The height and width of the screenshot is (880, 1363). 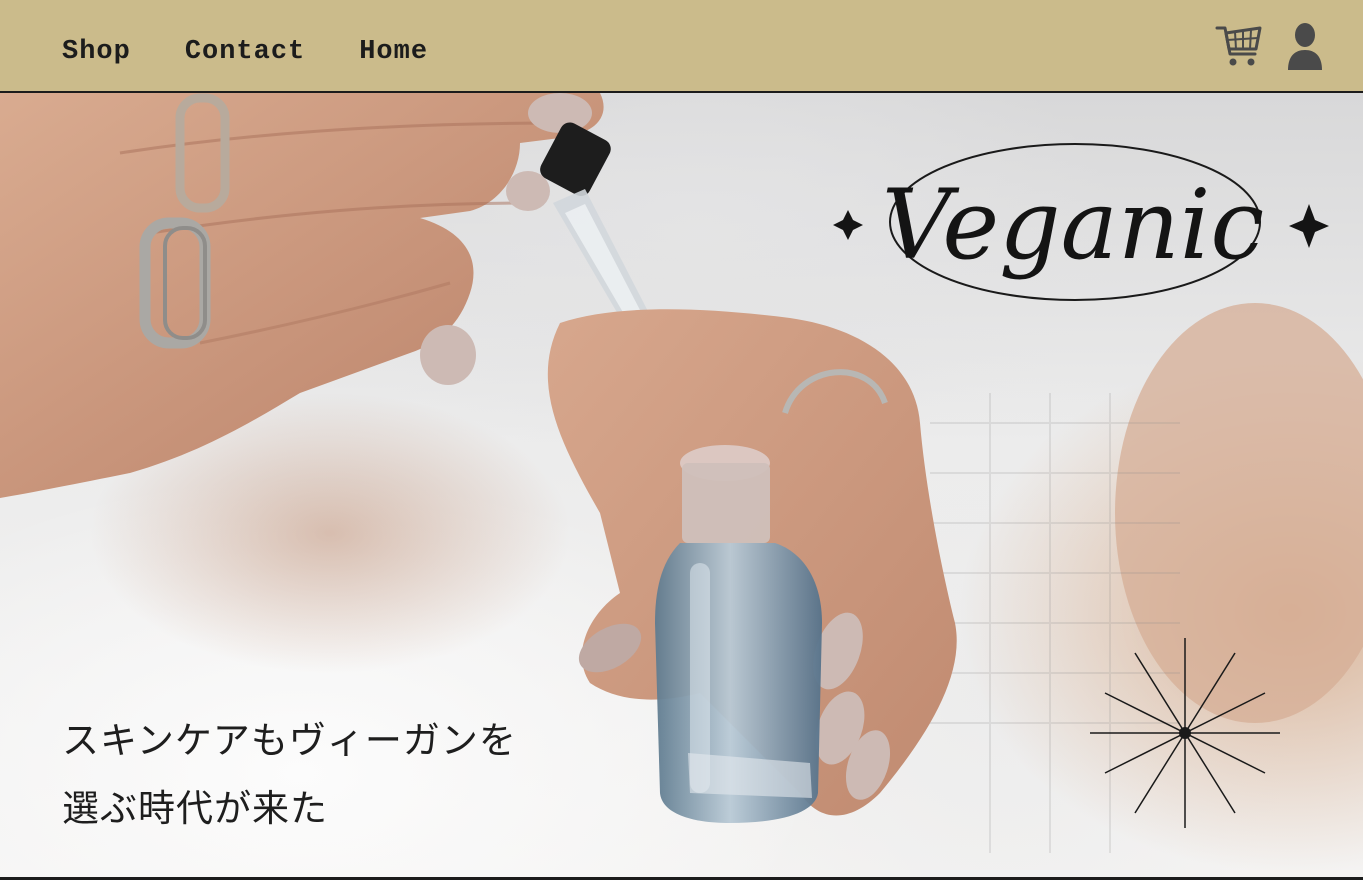 What do you see at coordinates (393, 52) in the screenshot?
I see `nav-link-home: Home` at bounding box center [393, 52].